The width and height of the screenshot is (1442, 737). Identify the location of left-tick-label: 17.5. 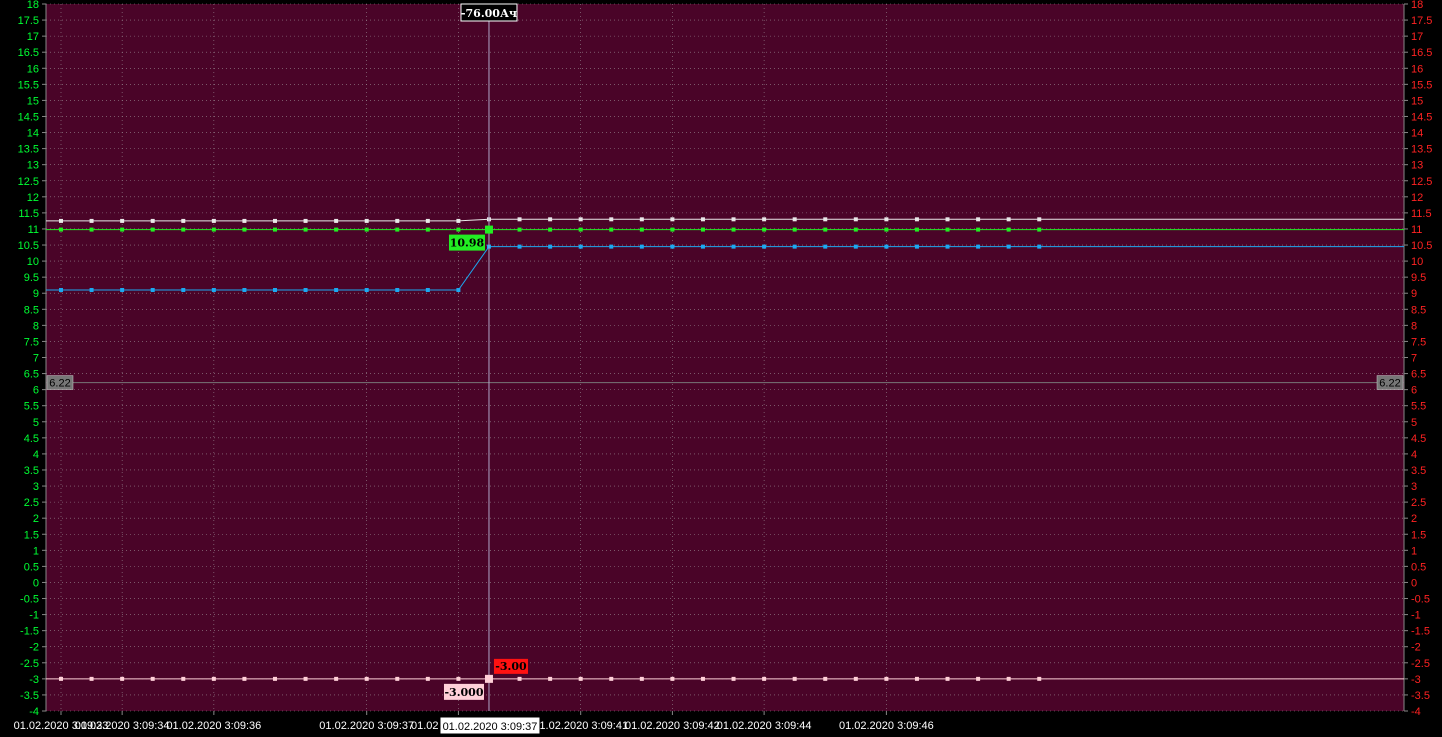
(28, 21).